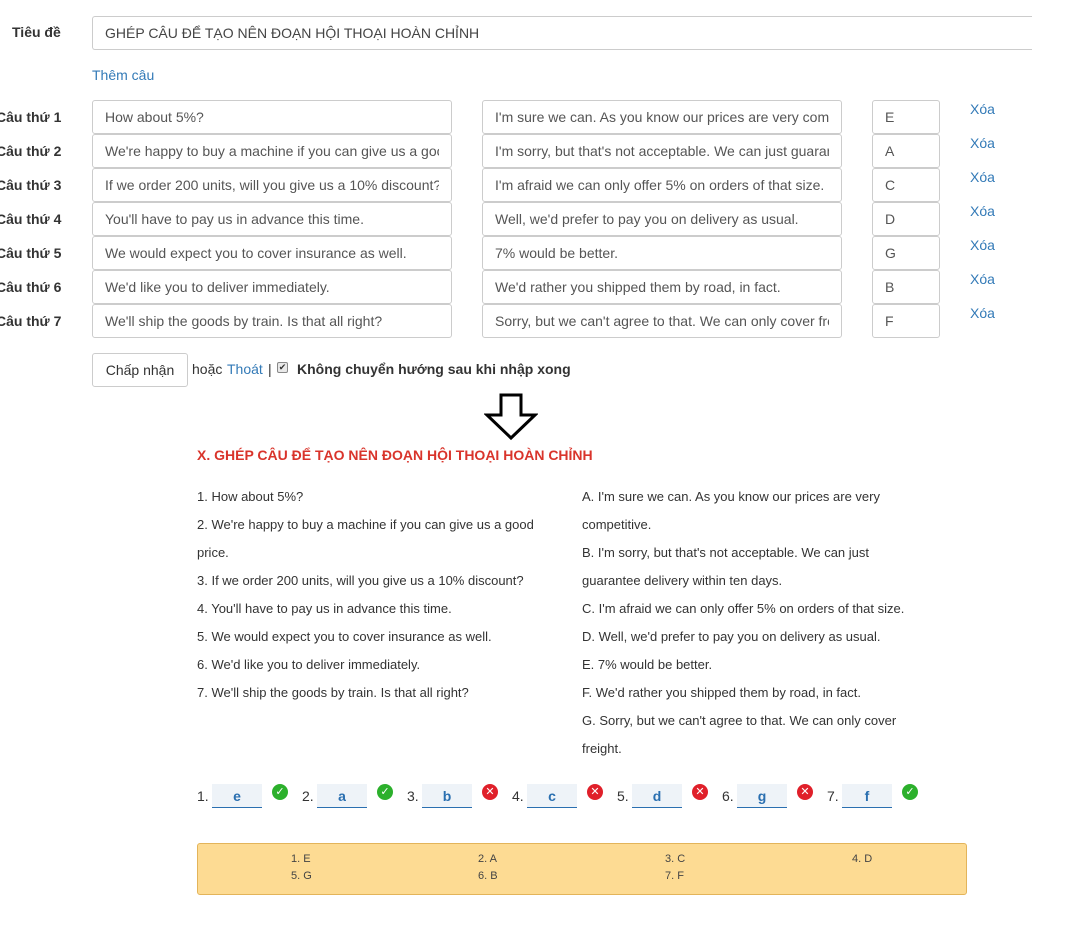  What do you see at coordinates (867, 796) in the screenshot?
I see `answer-input: f` at bounding box center [867, 796].